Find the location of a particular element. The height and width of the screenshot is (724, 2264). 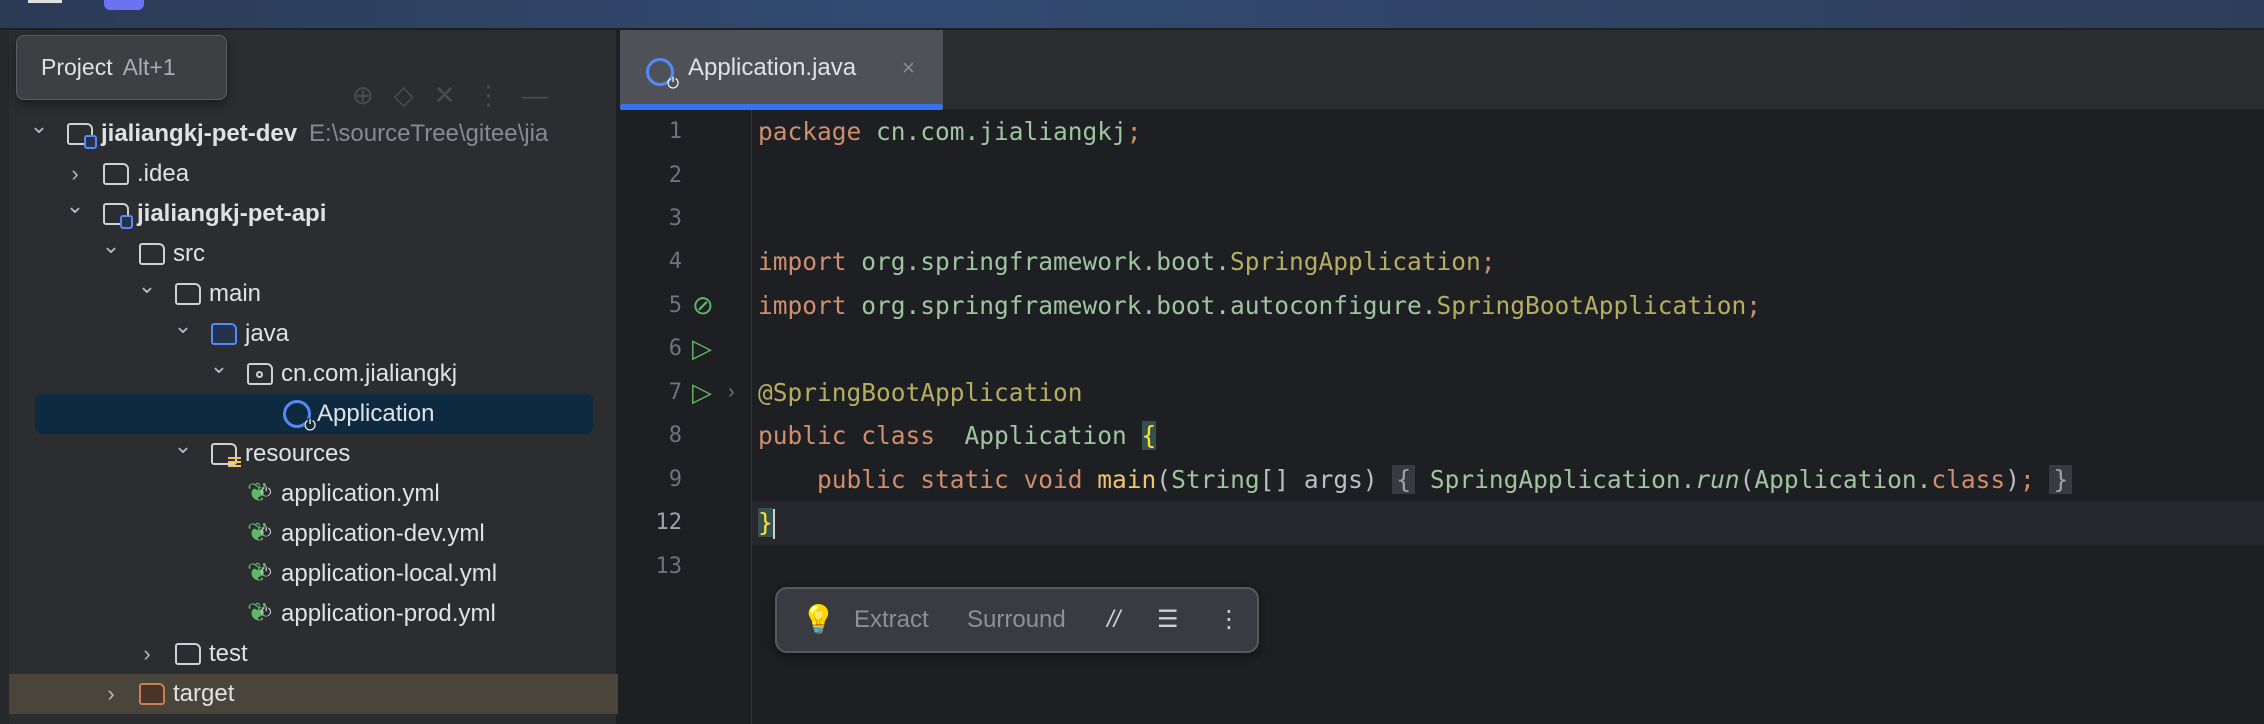

code-line-1: package cn.com.jialiangkj; is located at coordinates (950, 131).